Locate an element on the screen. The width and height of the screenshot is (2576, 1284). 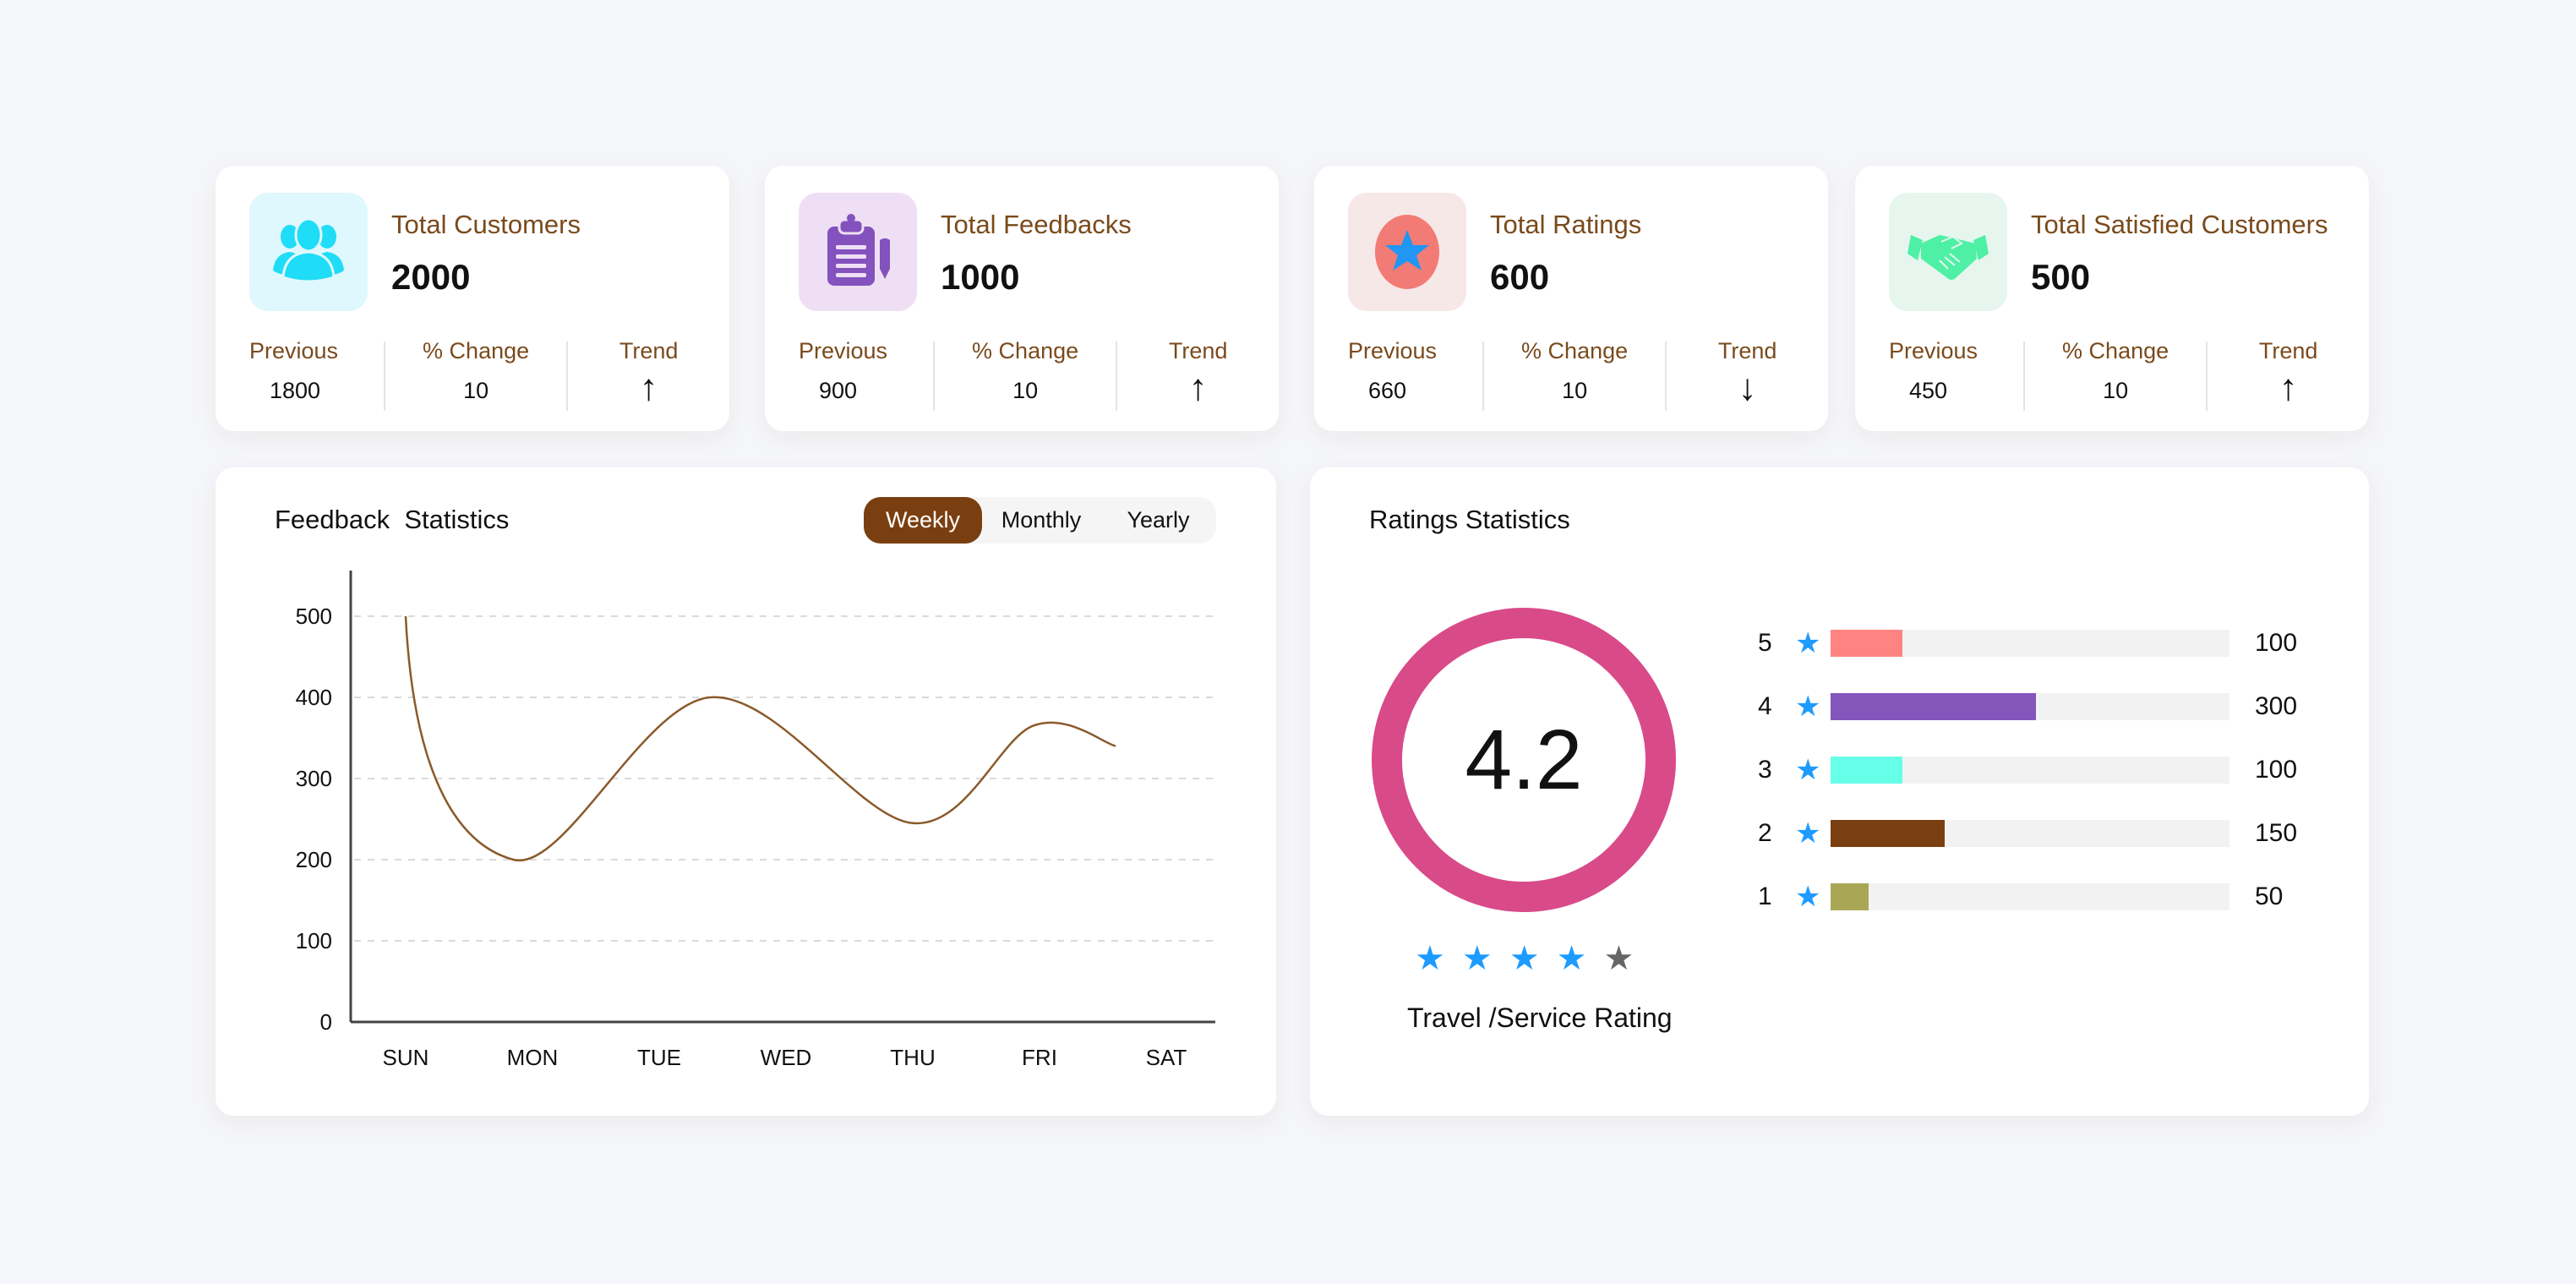
card-stats: Previous 660 % Change 10 Trend ↓ is located at coordinates (1571, 378).